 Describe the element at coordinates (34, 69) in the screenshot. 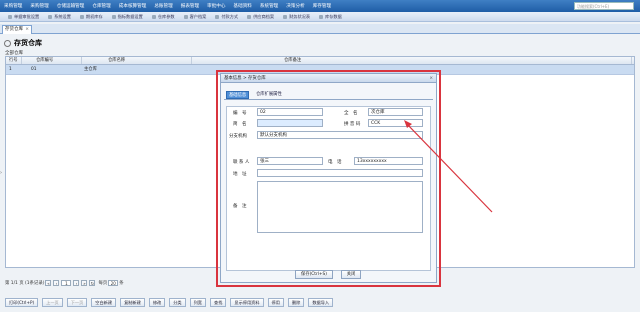

I see `cell-code: 01` at that location.